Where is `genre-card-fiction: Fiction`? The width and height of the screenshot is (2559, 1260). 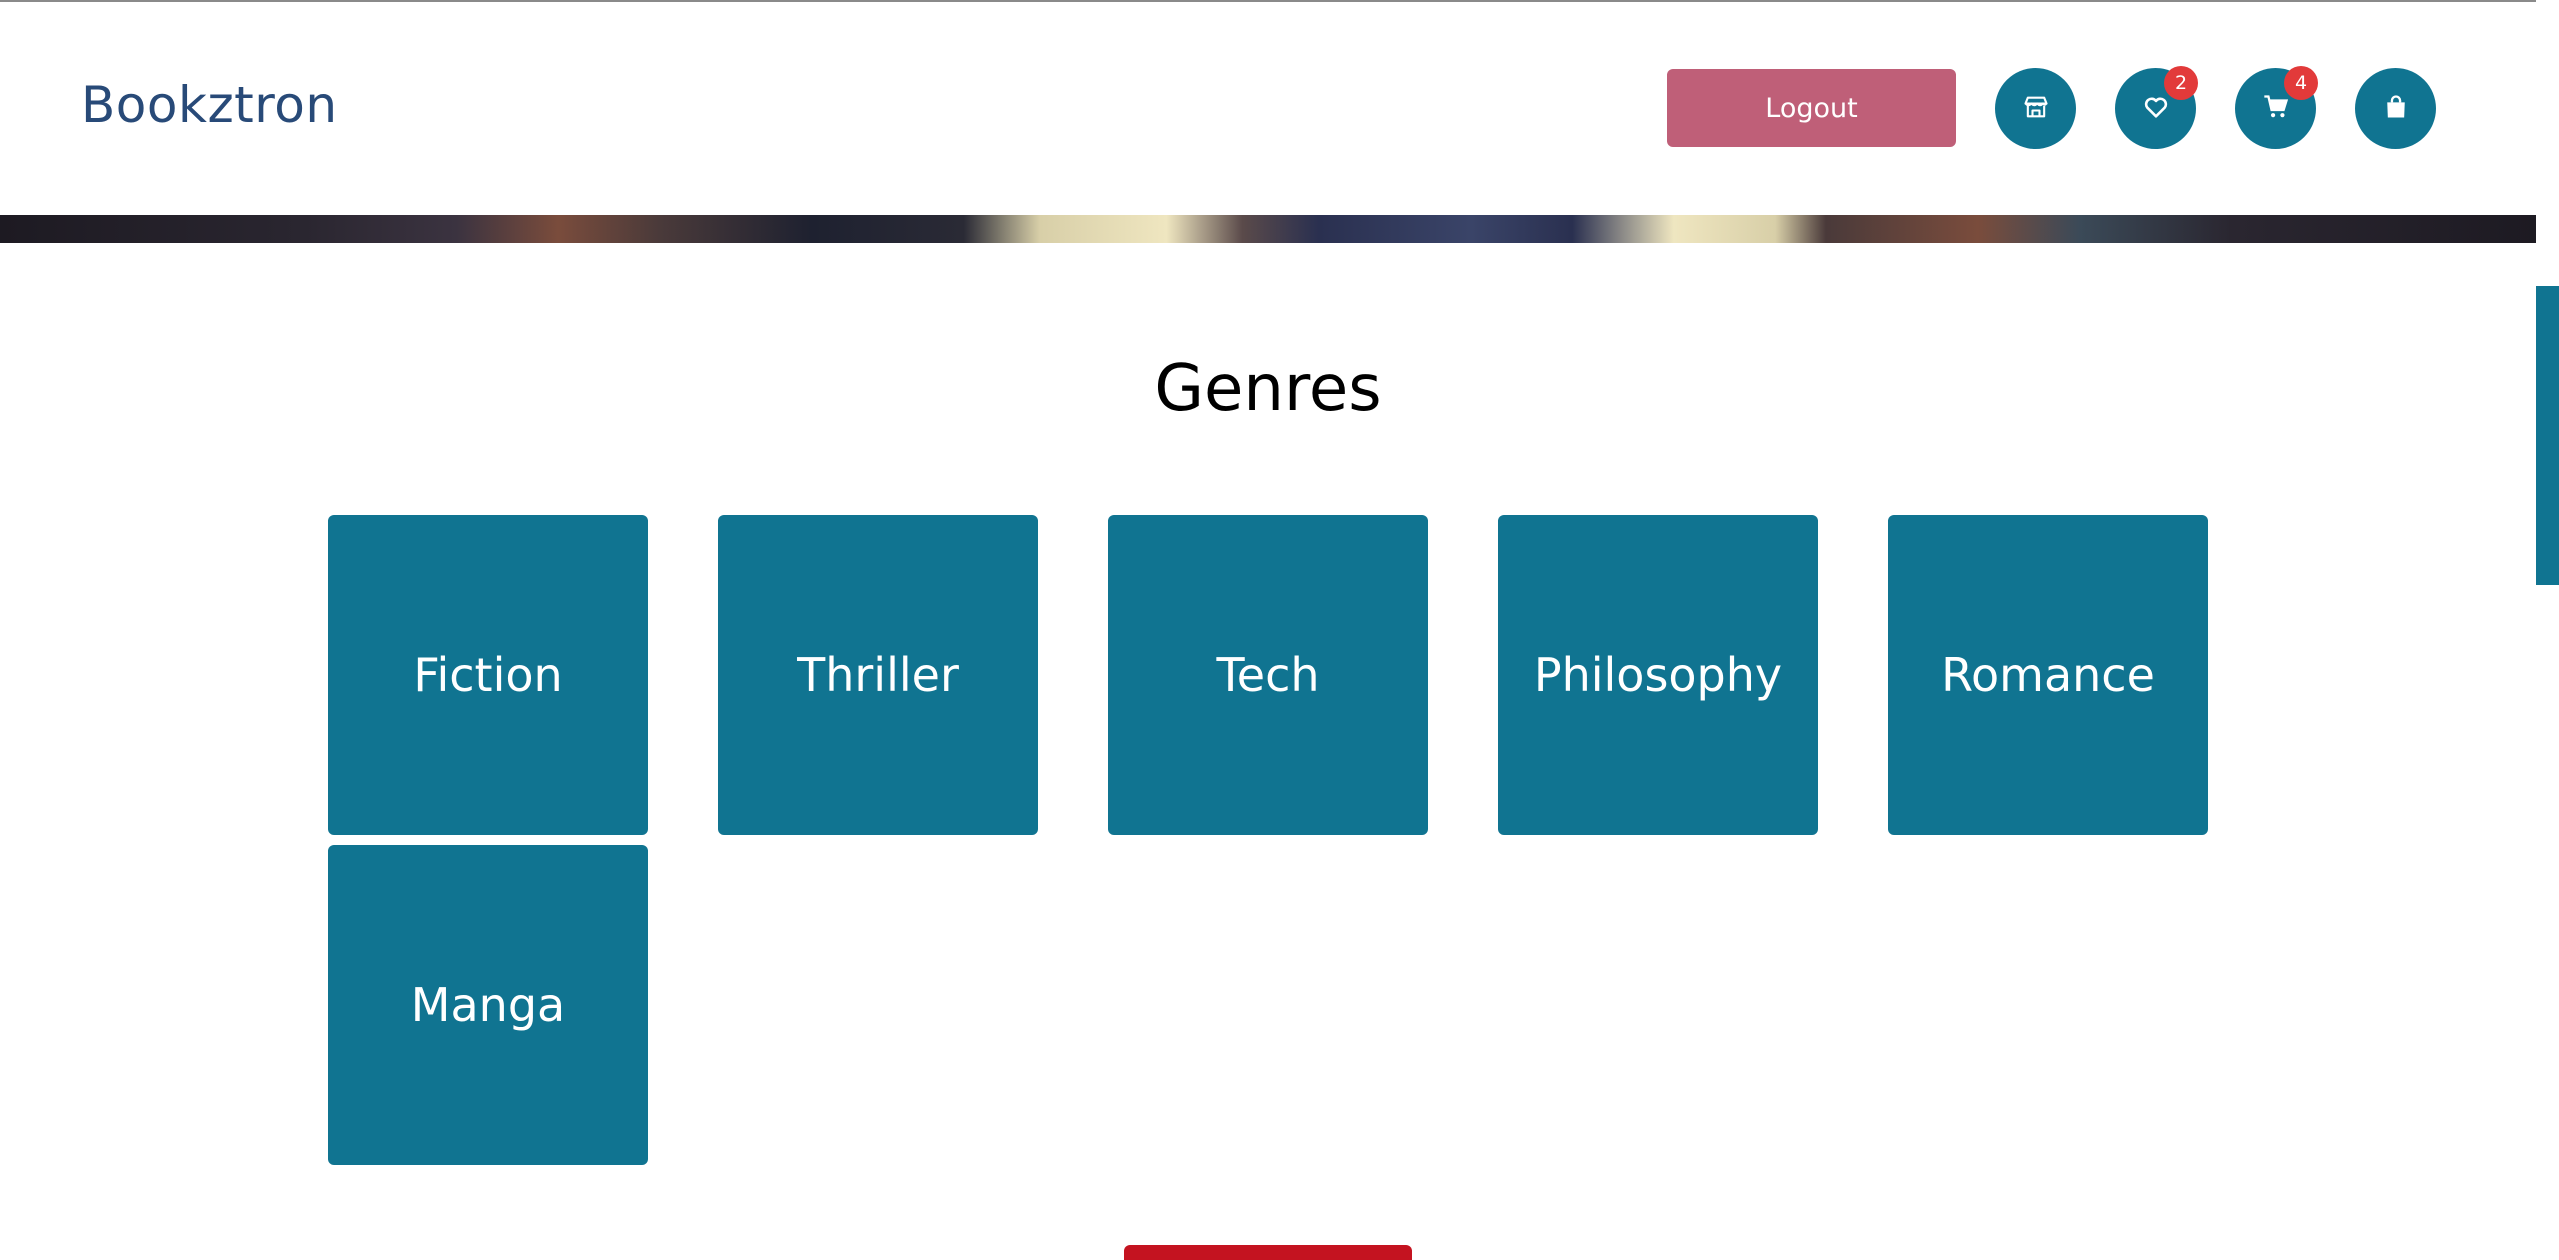
genre-card-fiction: Fiction is located at coordinates (488, 675).